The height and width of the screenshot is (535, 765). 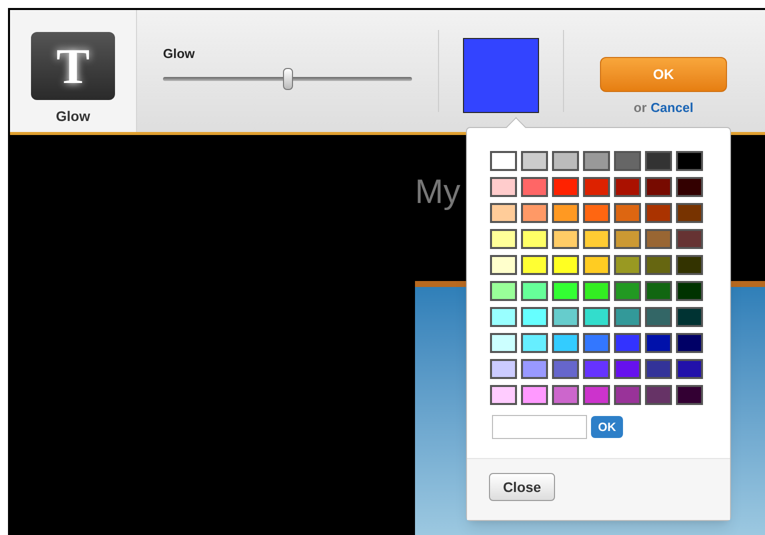 What do you see at coordinates (73, 66) in the screenshot?
I see `text-tool-icon: T` at bounding box center [73, 66].